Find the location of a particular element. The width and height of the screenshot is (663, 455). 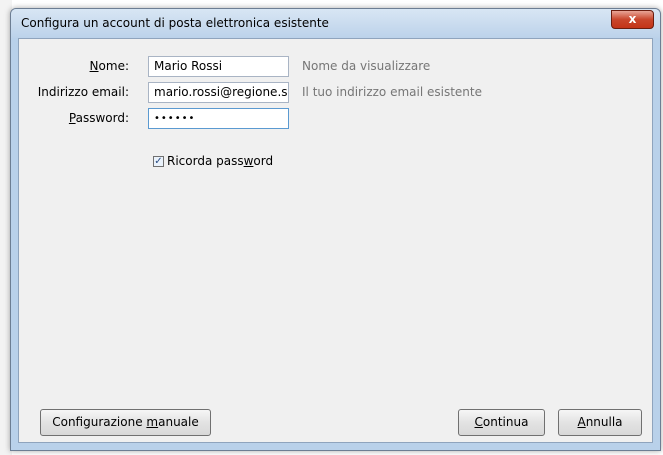

close-icon: x is located at coordinates (632, 19).